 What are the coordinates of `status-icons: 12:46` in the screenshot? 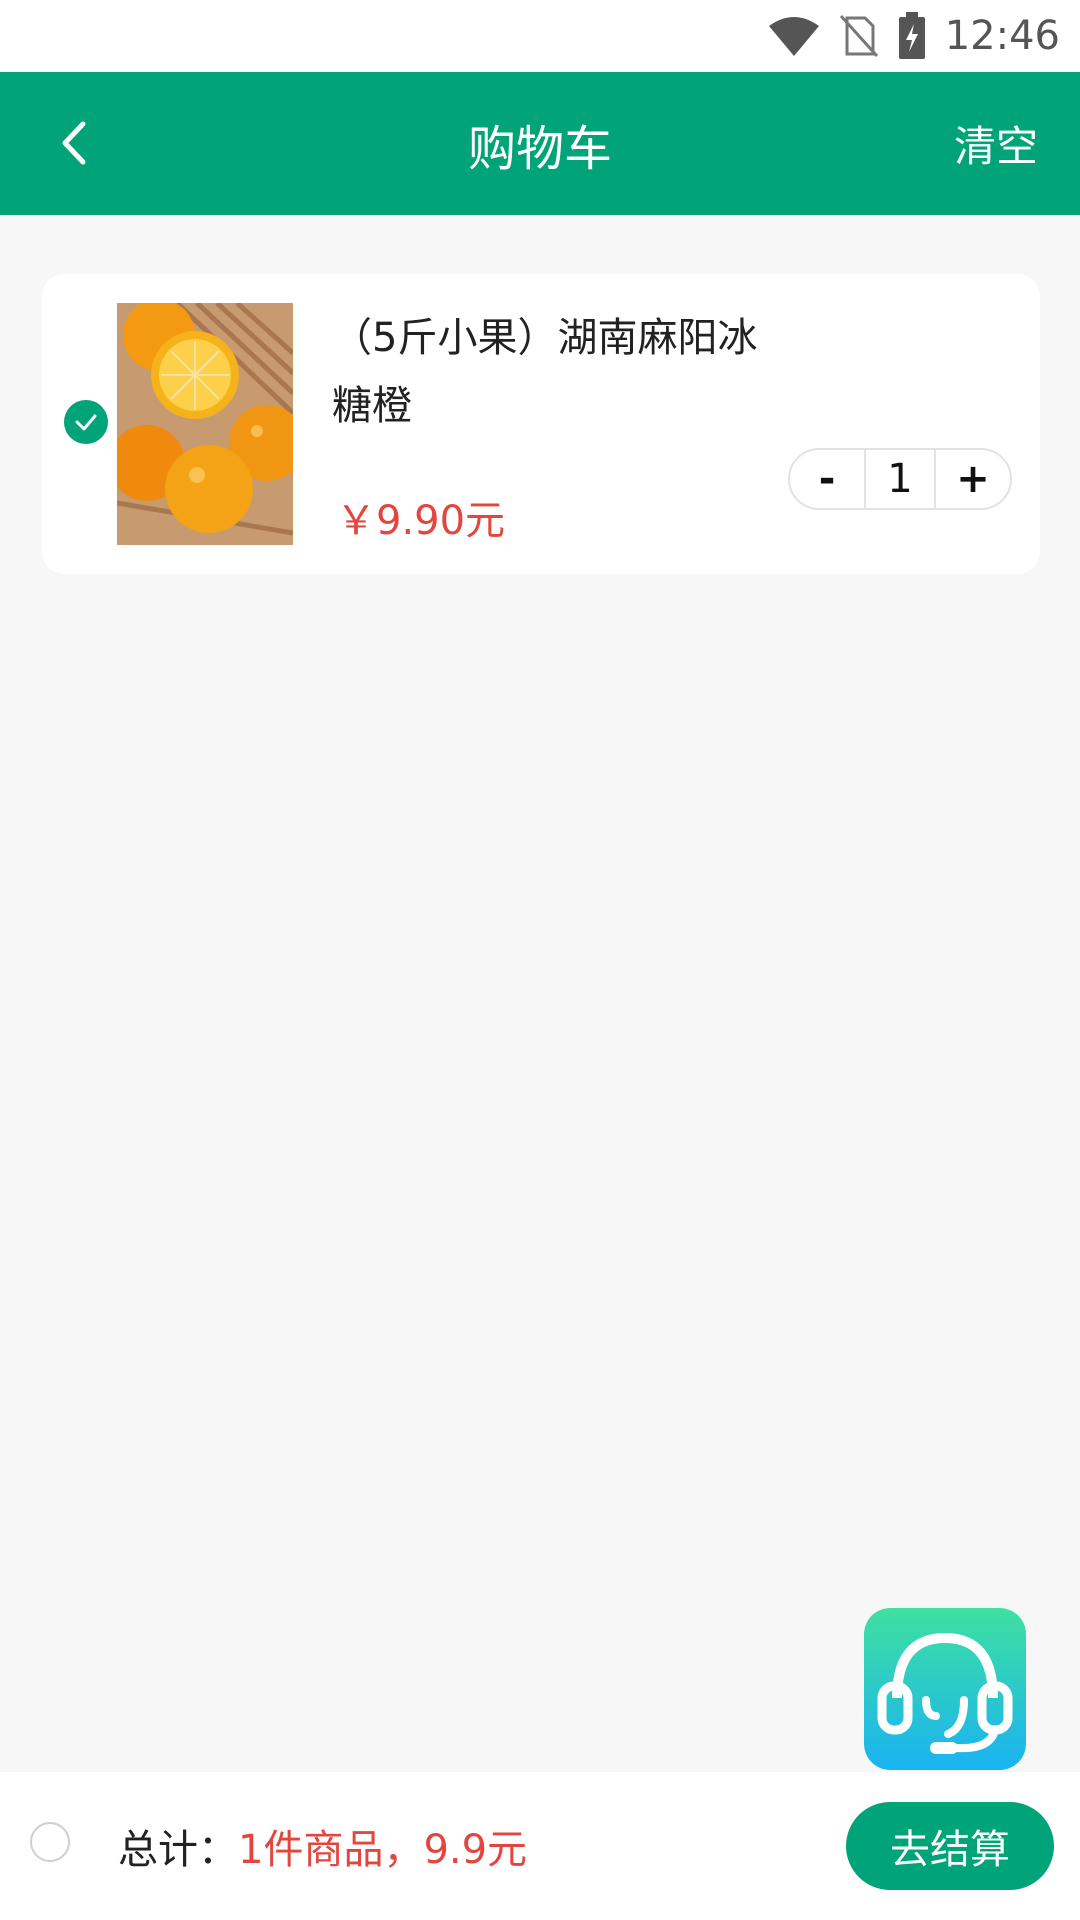 It's located at (913, 36).